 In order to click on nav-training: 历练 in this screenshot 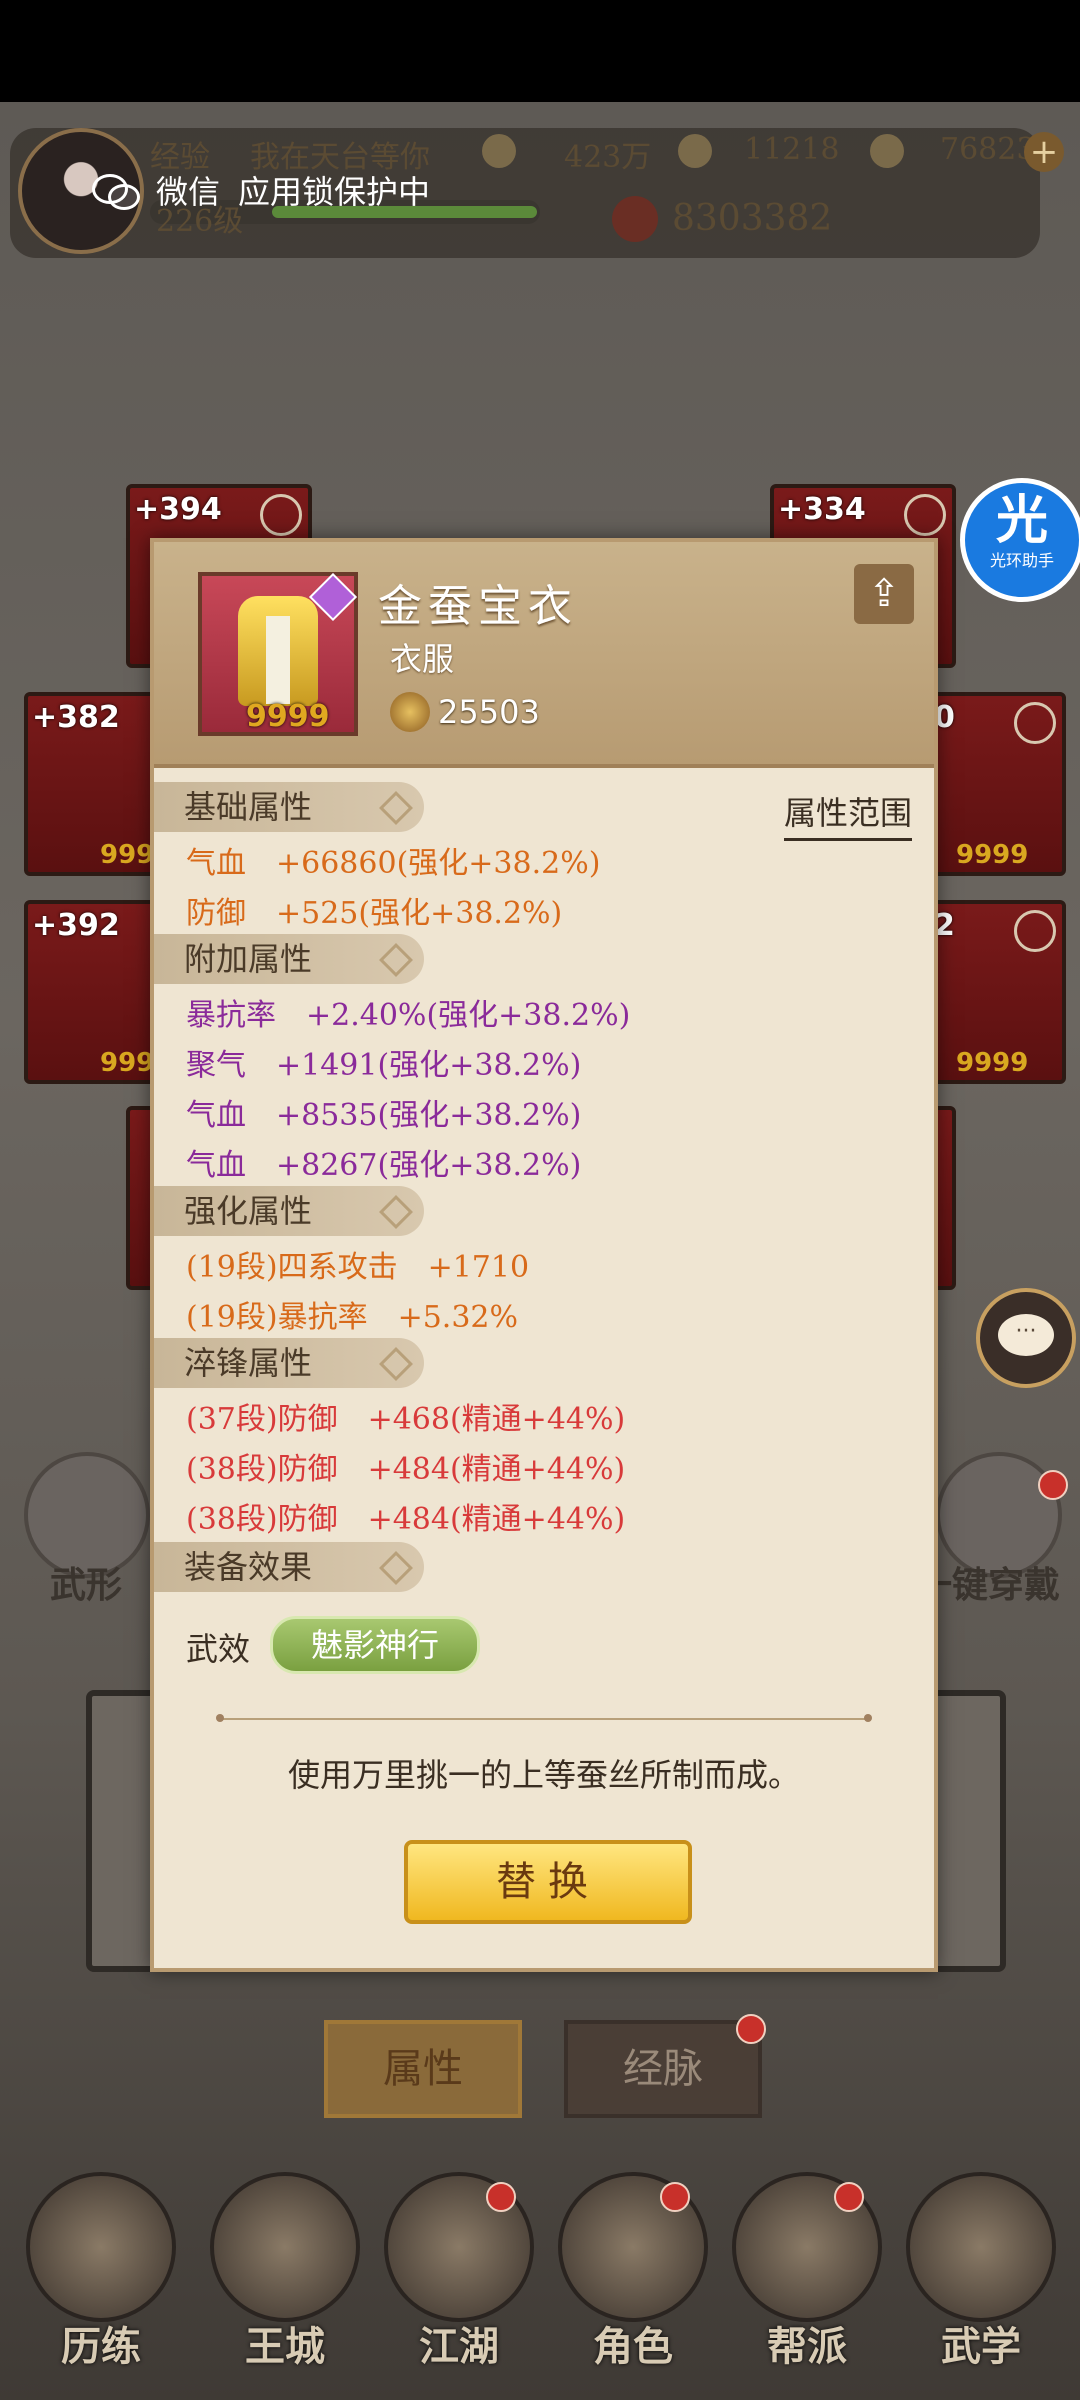, I will do `click(96, 2282)`.